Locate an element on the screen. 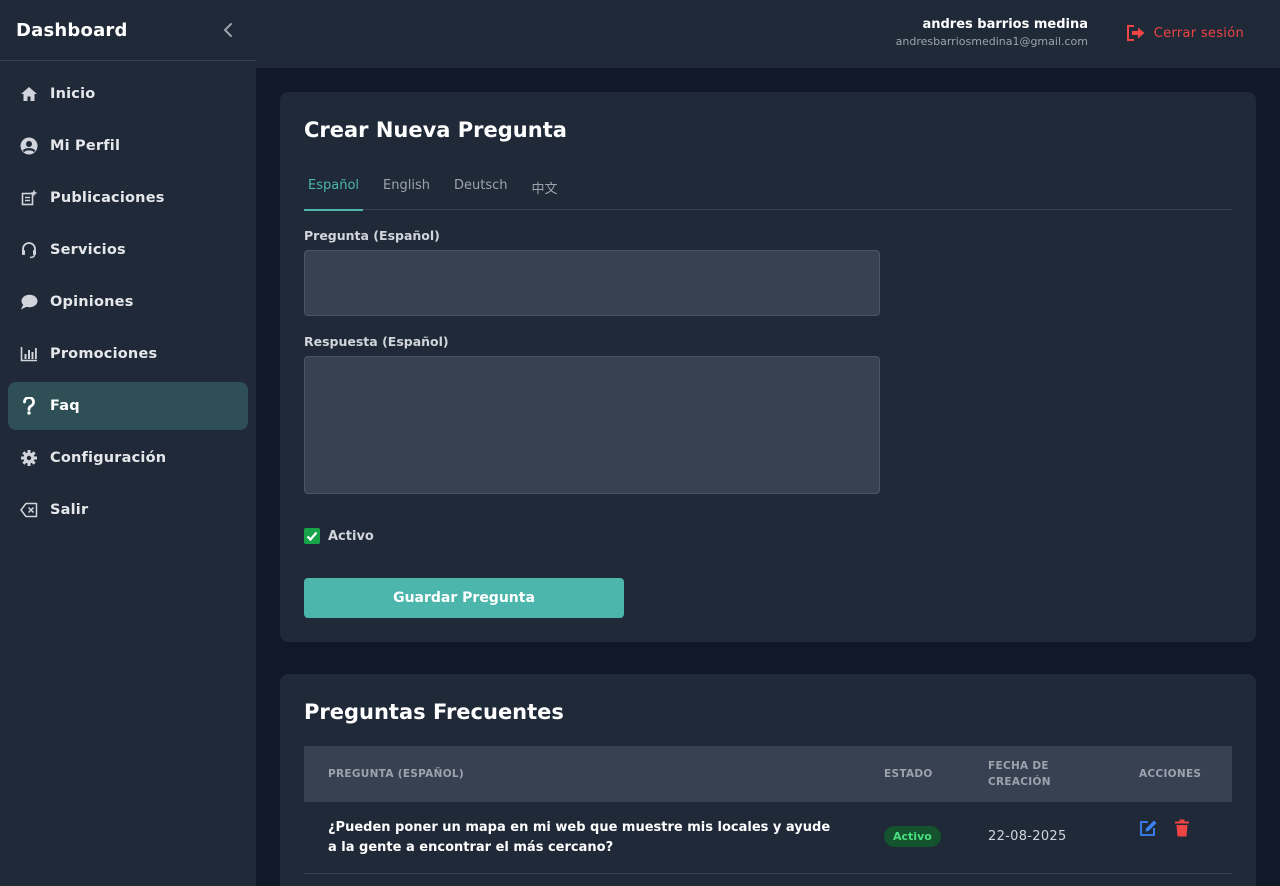 This screenshot has height=886, width=1280. delete-button is located at coordinates (1182, 828).